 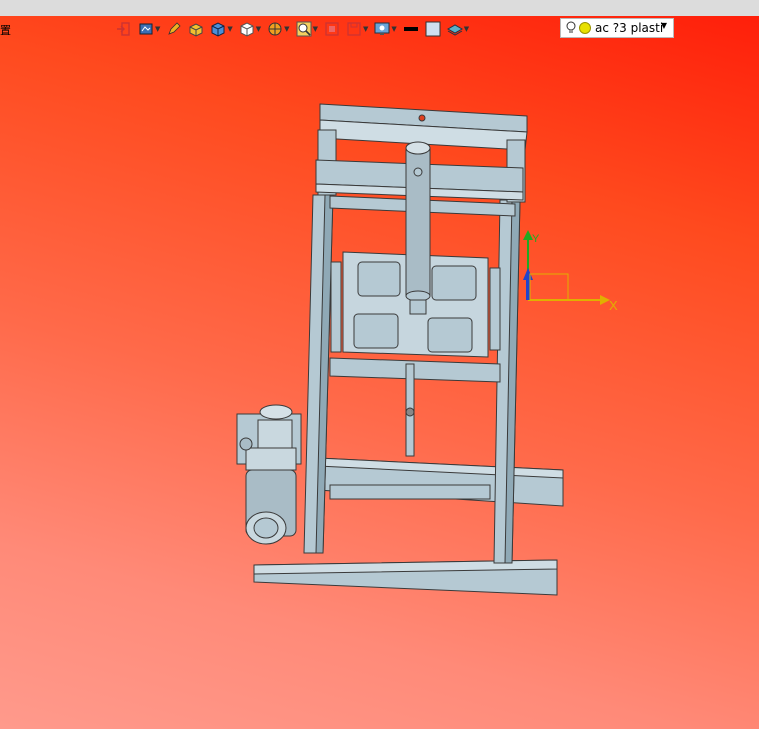 I want to click on coordinate-triad: X Y, so click(x=570, y=271).